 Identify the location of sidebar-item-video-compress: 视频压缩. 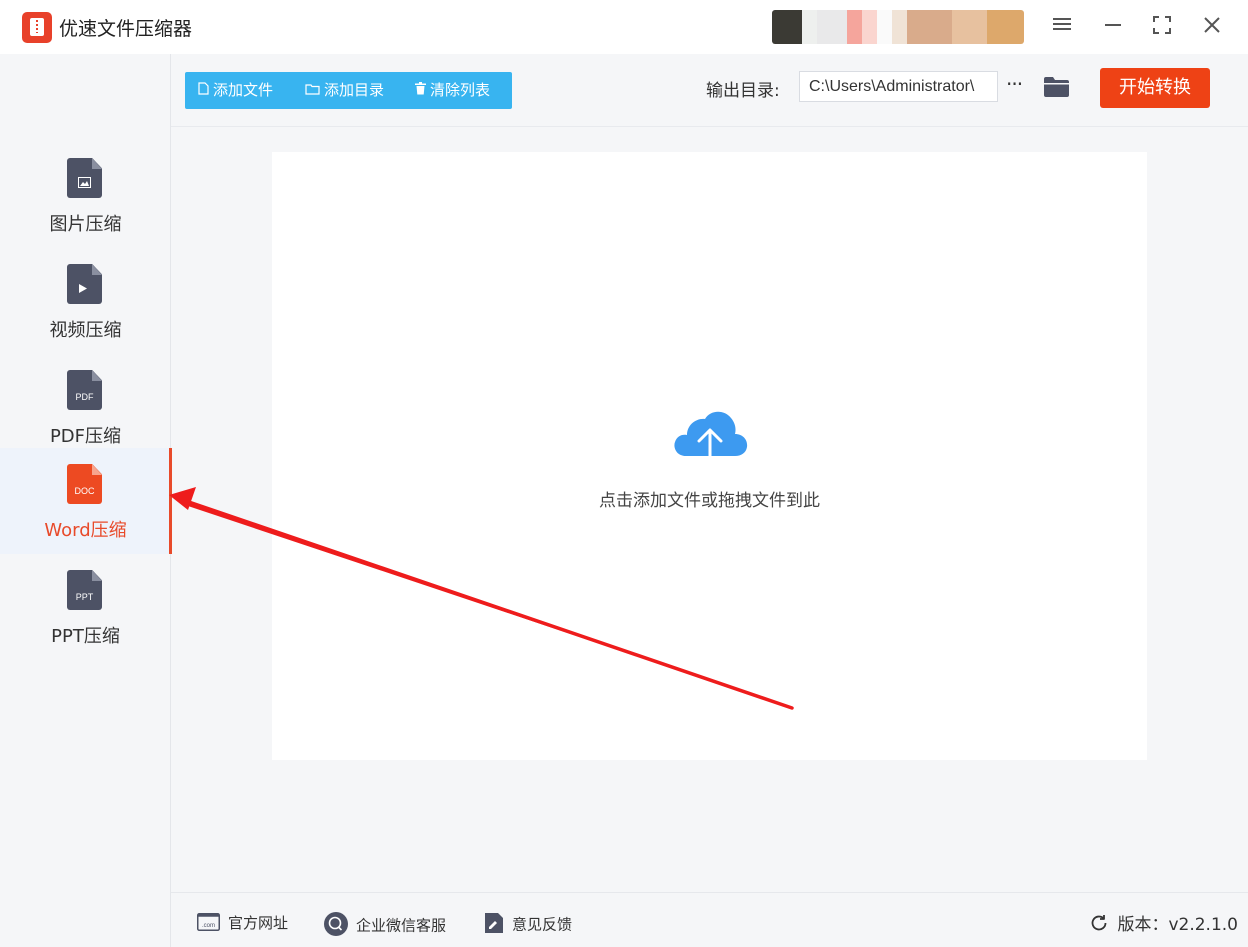
(85, 301).